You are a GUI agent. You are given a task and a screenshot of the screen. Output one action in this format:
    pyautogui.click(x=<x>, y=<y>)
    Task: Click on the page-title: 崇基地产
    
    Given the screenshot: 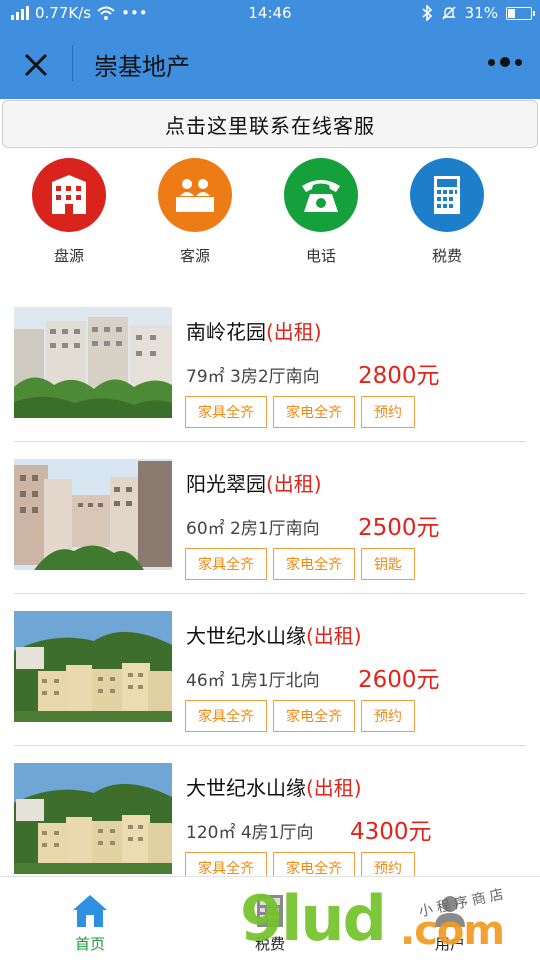 What is the action you would take?
    pyautogui.click(x=142, y=67)
    